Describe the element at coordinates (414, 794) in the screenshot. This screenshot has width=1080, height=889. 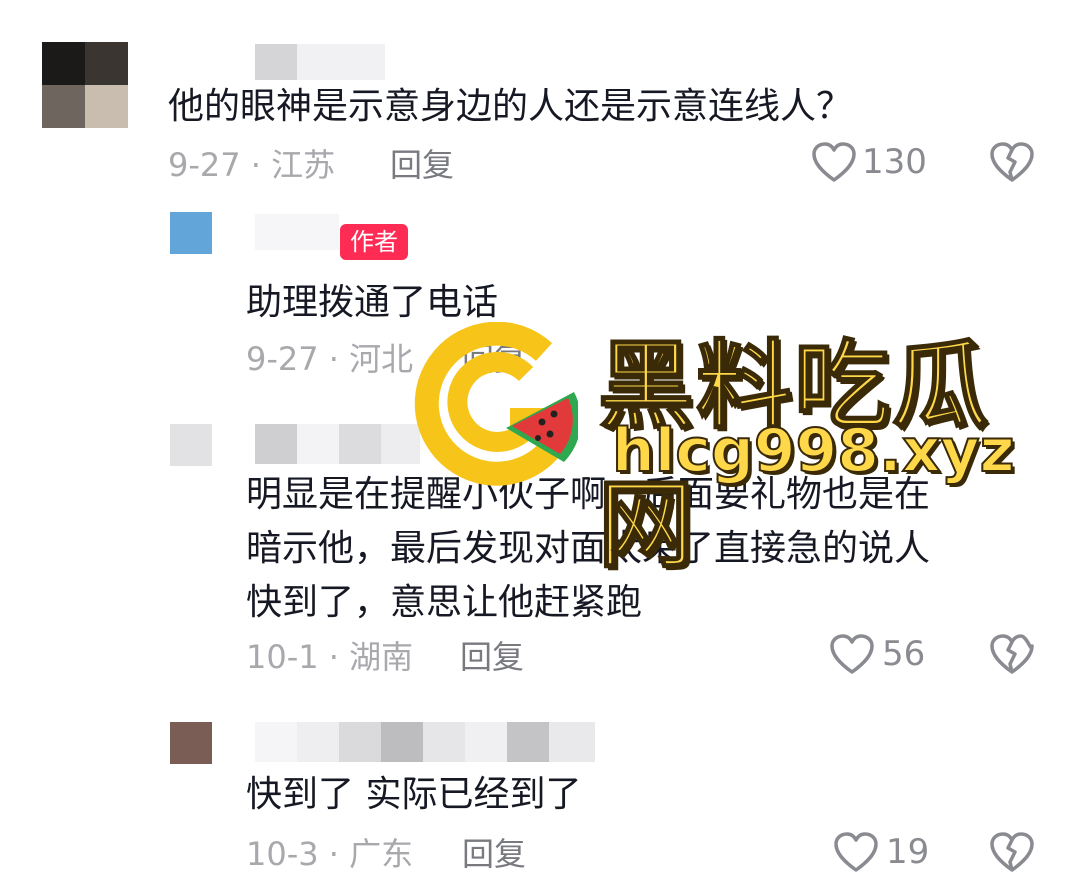
I see `comment-text: 快到了 实际已经到了` at that location.